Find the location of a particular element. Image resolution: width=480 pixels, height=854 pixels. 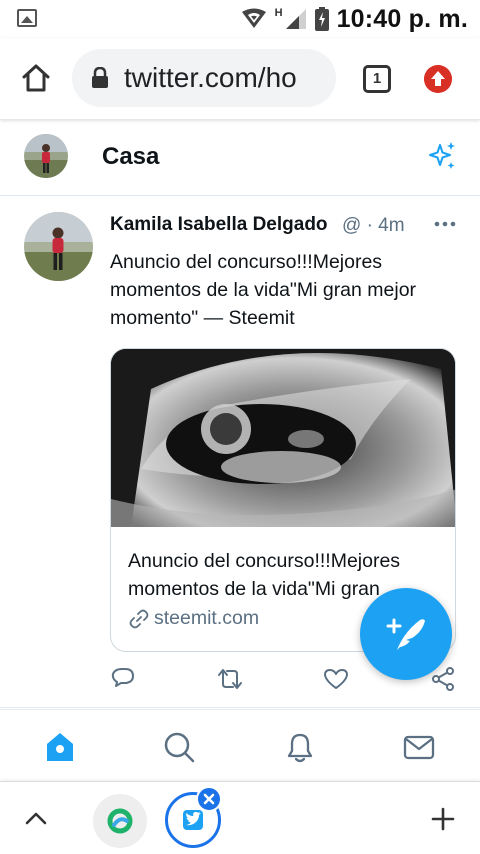

more-options-icon is located at coordinates (445, 224).